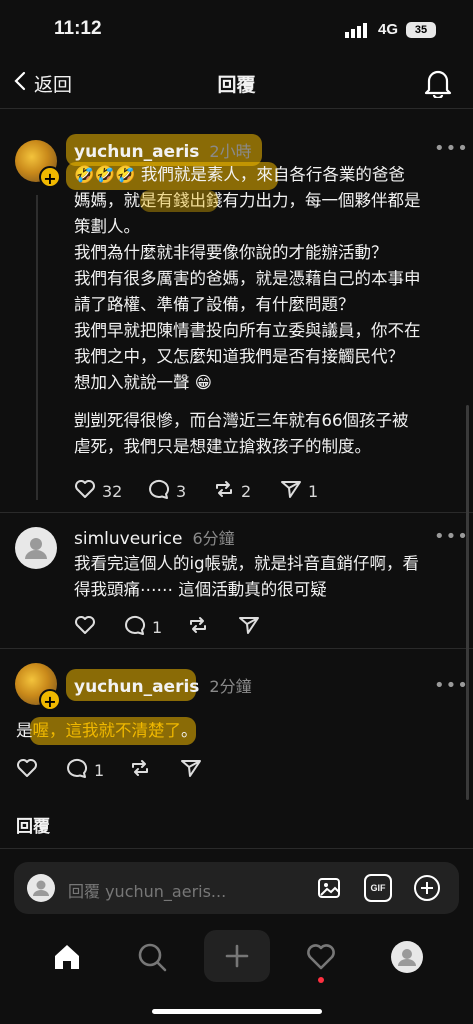  Describe the element at coordinates (313, 491) in the screenshot. I see `share-count: 1` at that location.